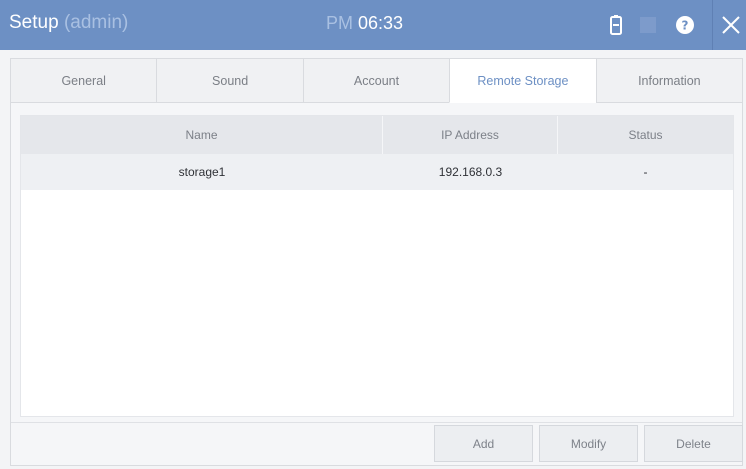 This screenshot has width=746, height=469. I want to click on tab-information: Information, so click(669, 80).